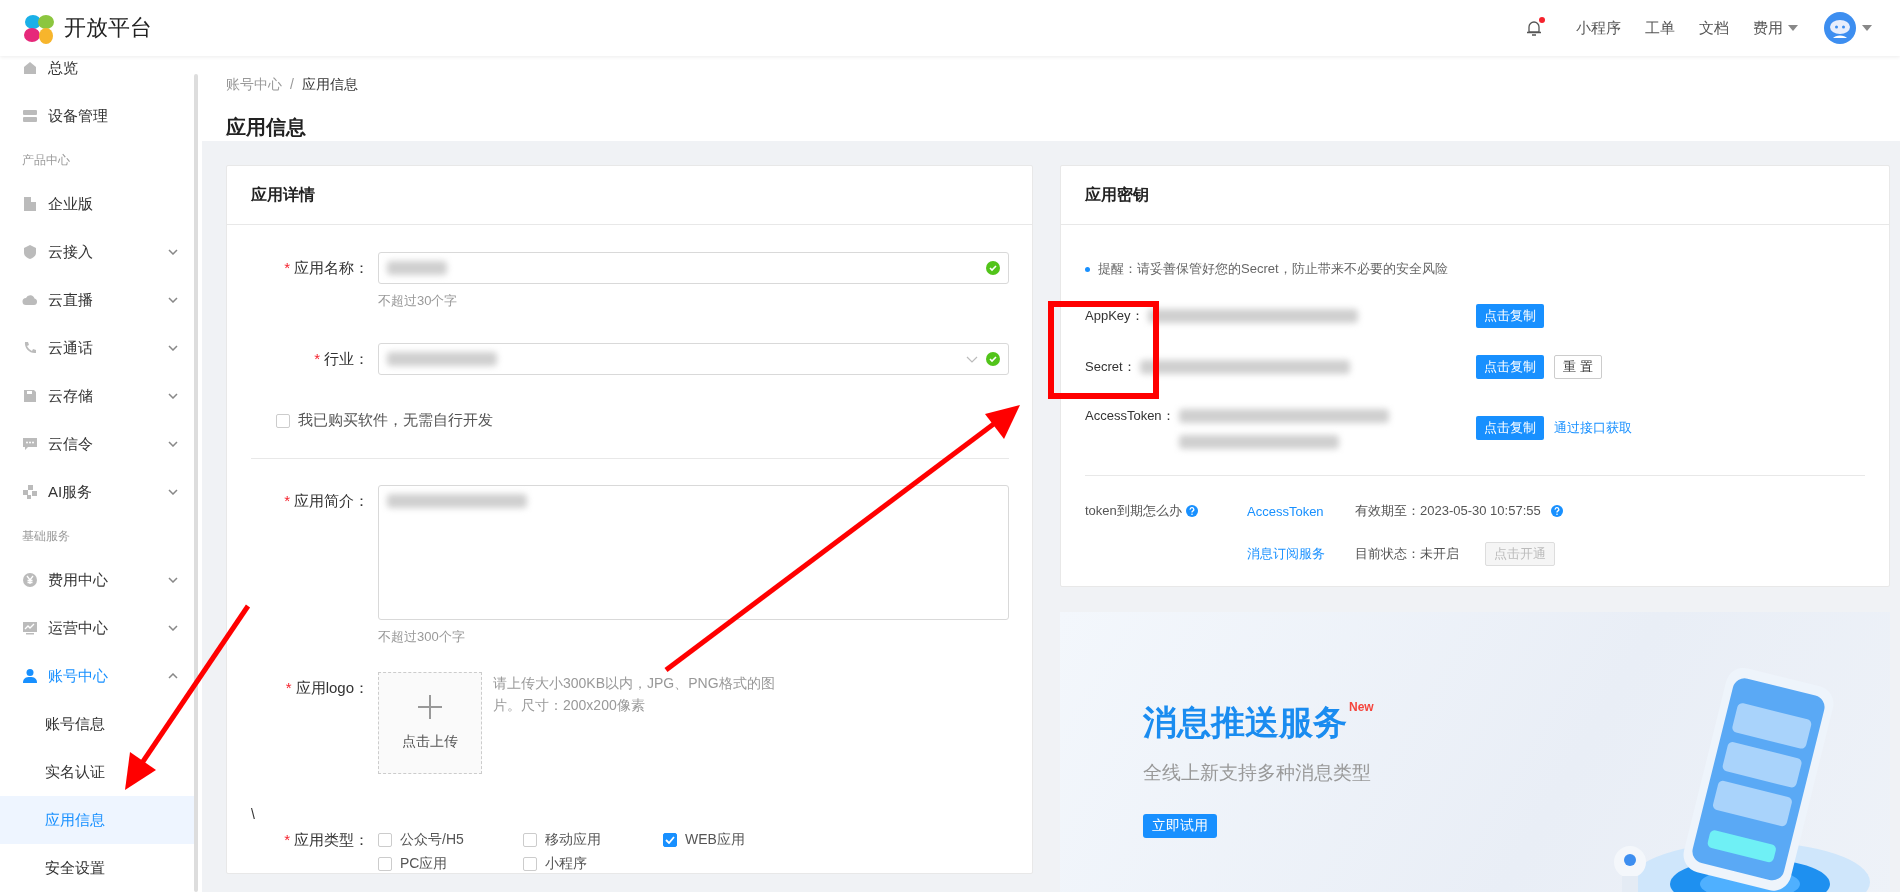 The height and width of the screenshot is (892, 1900). Describe the element at coordinates (1660, 28) in the screenshot. I see `nav-link: 工单` at that location.